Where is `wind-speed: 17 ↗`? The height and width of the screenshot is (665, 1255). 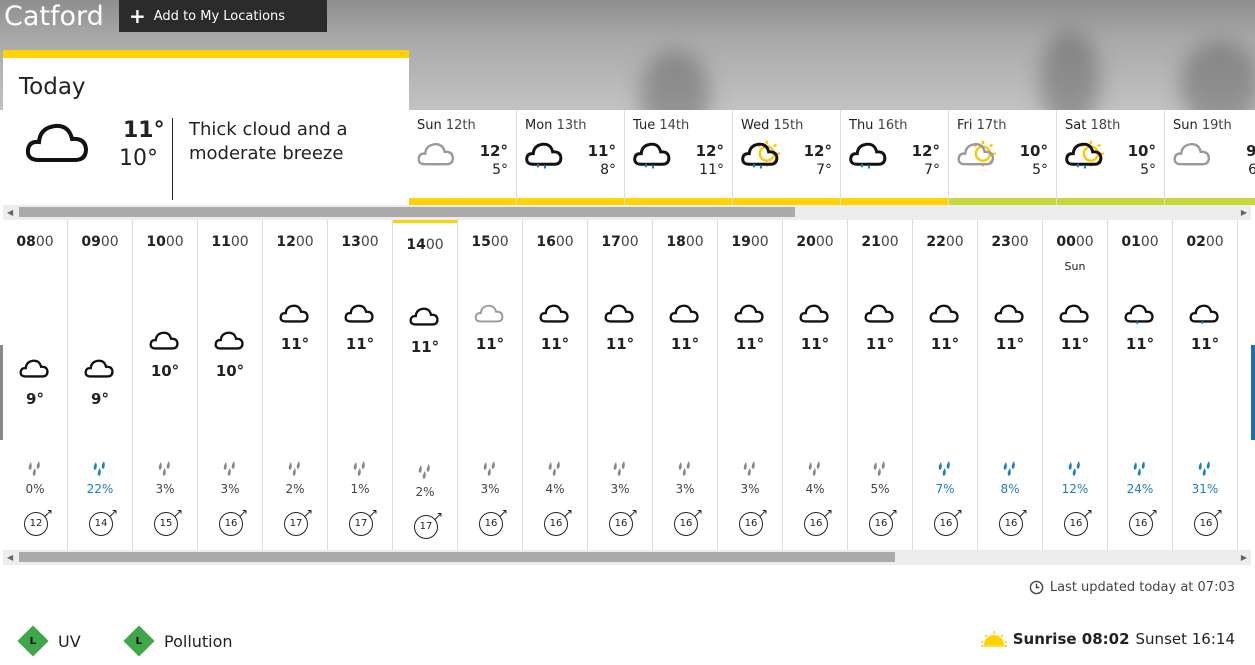 wind-speed: 17 ↗ is located at coordinates (363, 521).